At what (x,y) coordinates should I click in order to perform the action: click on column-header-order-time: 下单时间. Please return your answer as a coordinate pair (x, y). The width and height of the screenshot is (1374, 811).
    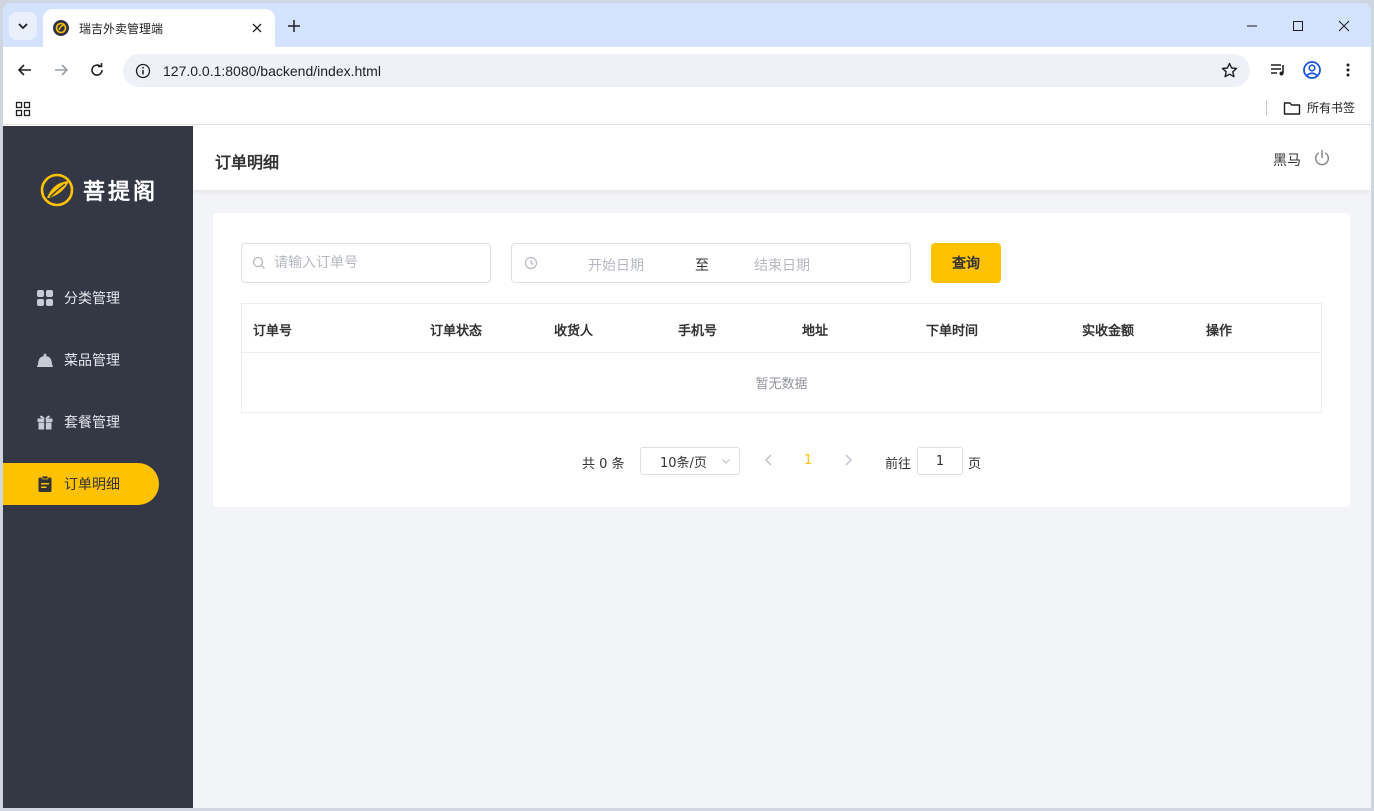
    Looking at the image, I should click on (952, 331).